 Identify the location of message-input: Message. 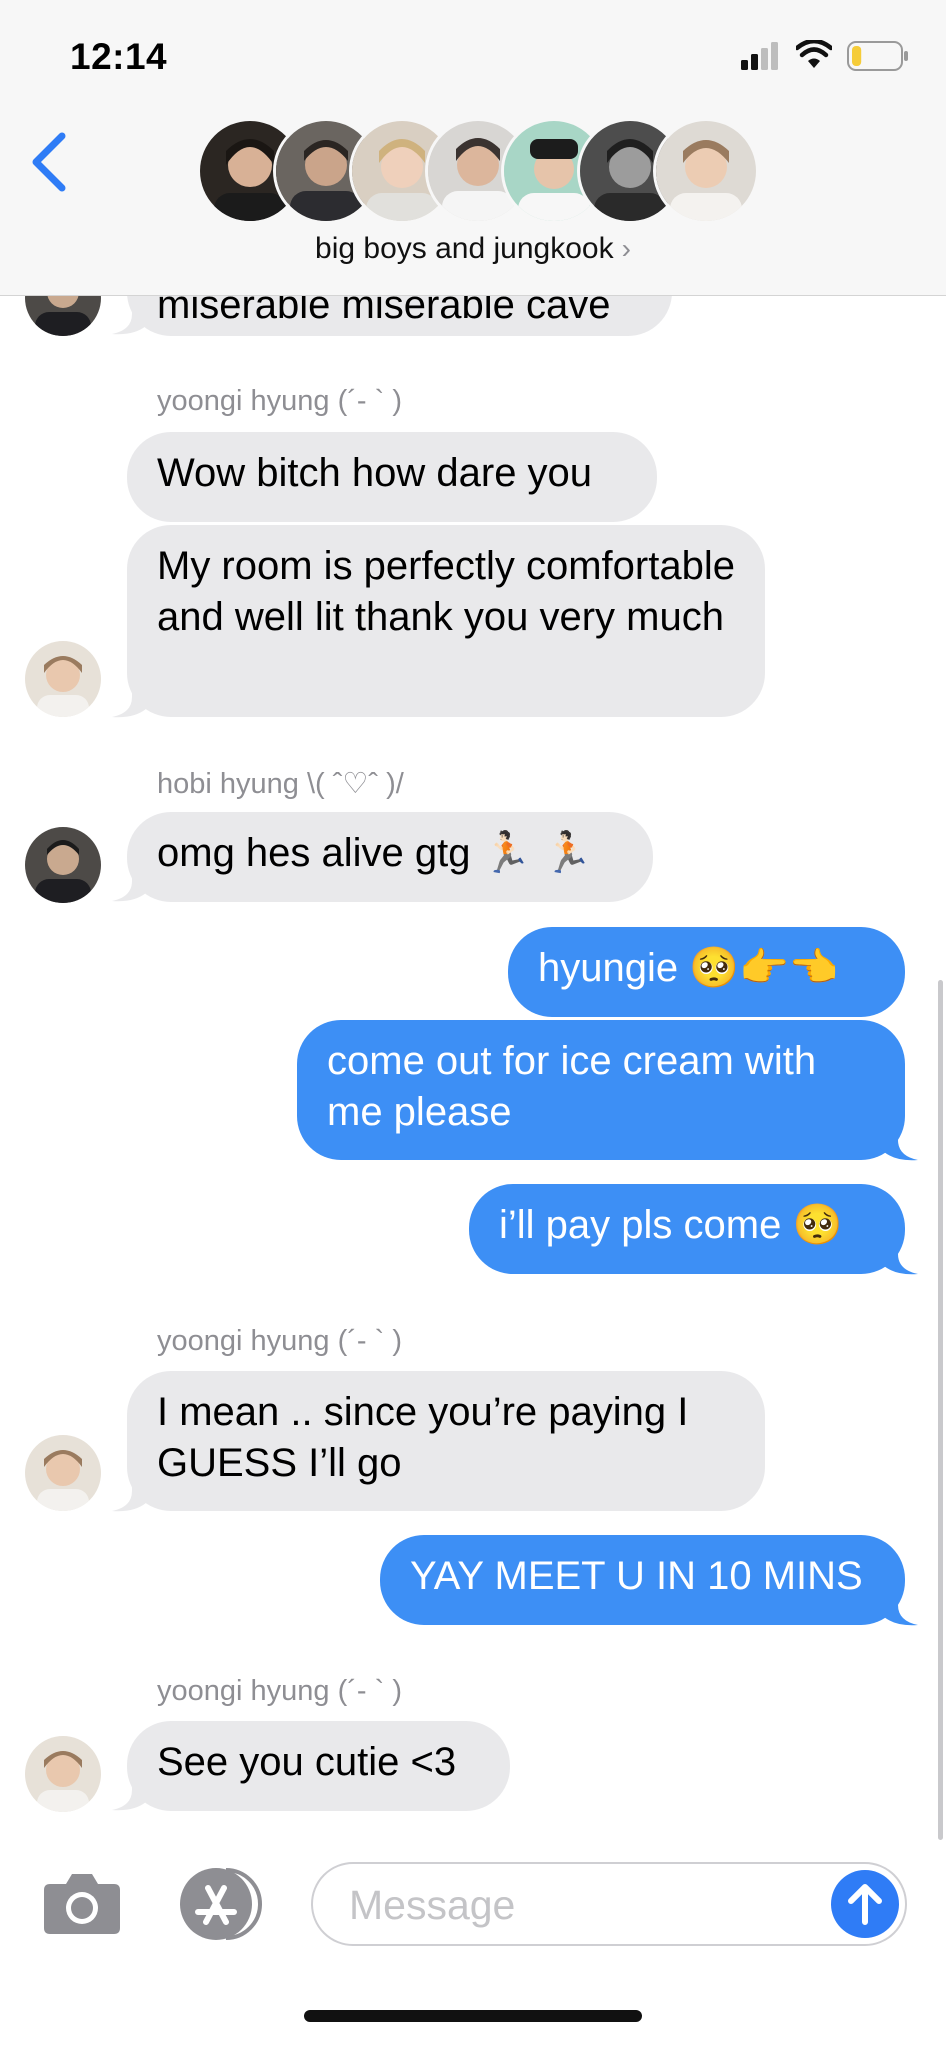
(609, 1904).